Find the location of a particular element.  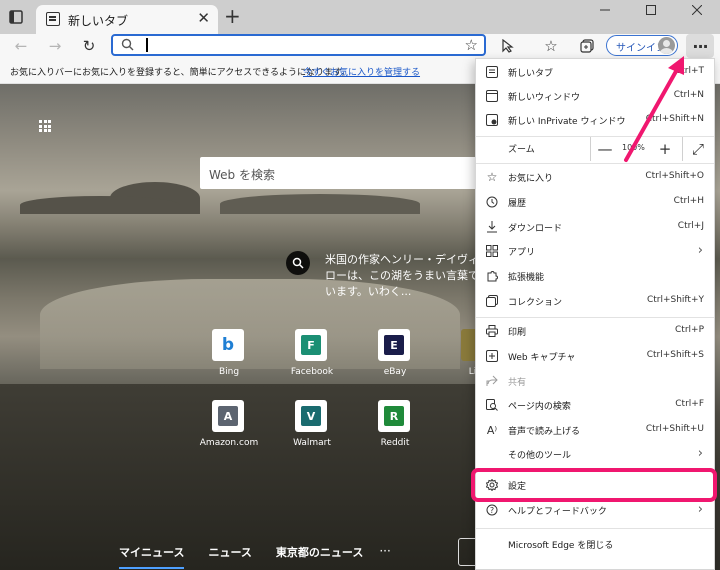

annotation-arrow-icon is located at coordinates (654, 109).